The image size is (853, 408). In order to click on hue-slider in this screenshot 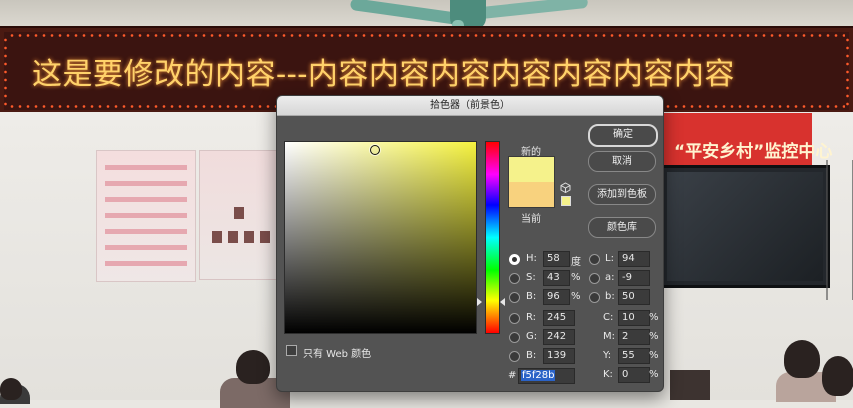, I will do `click(492, 237)`.